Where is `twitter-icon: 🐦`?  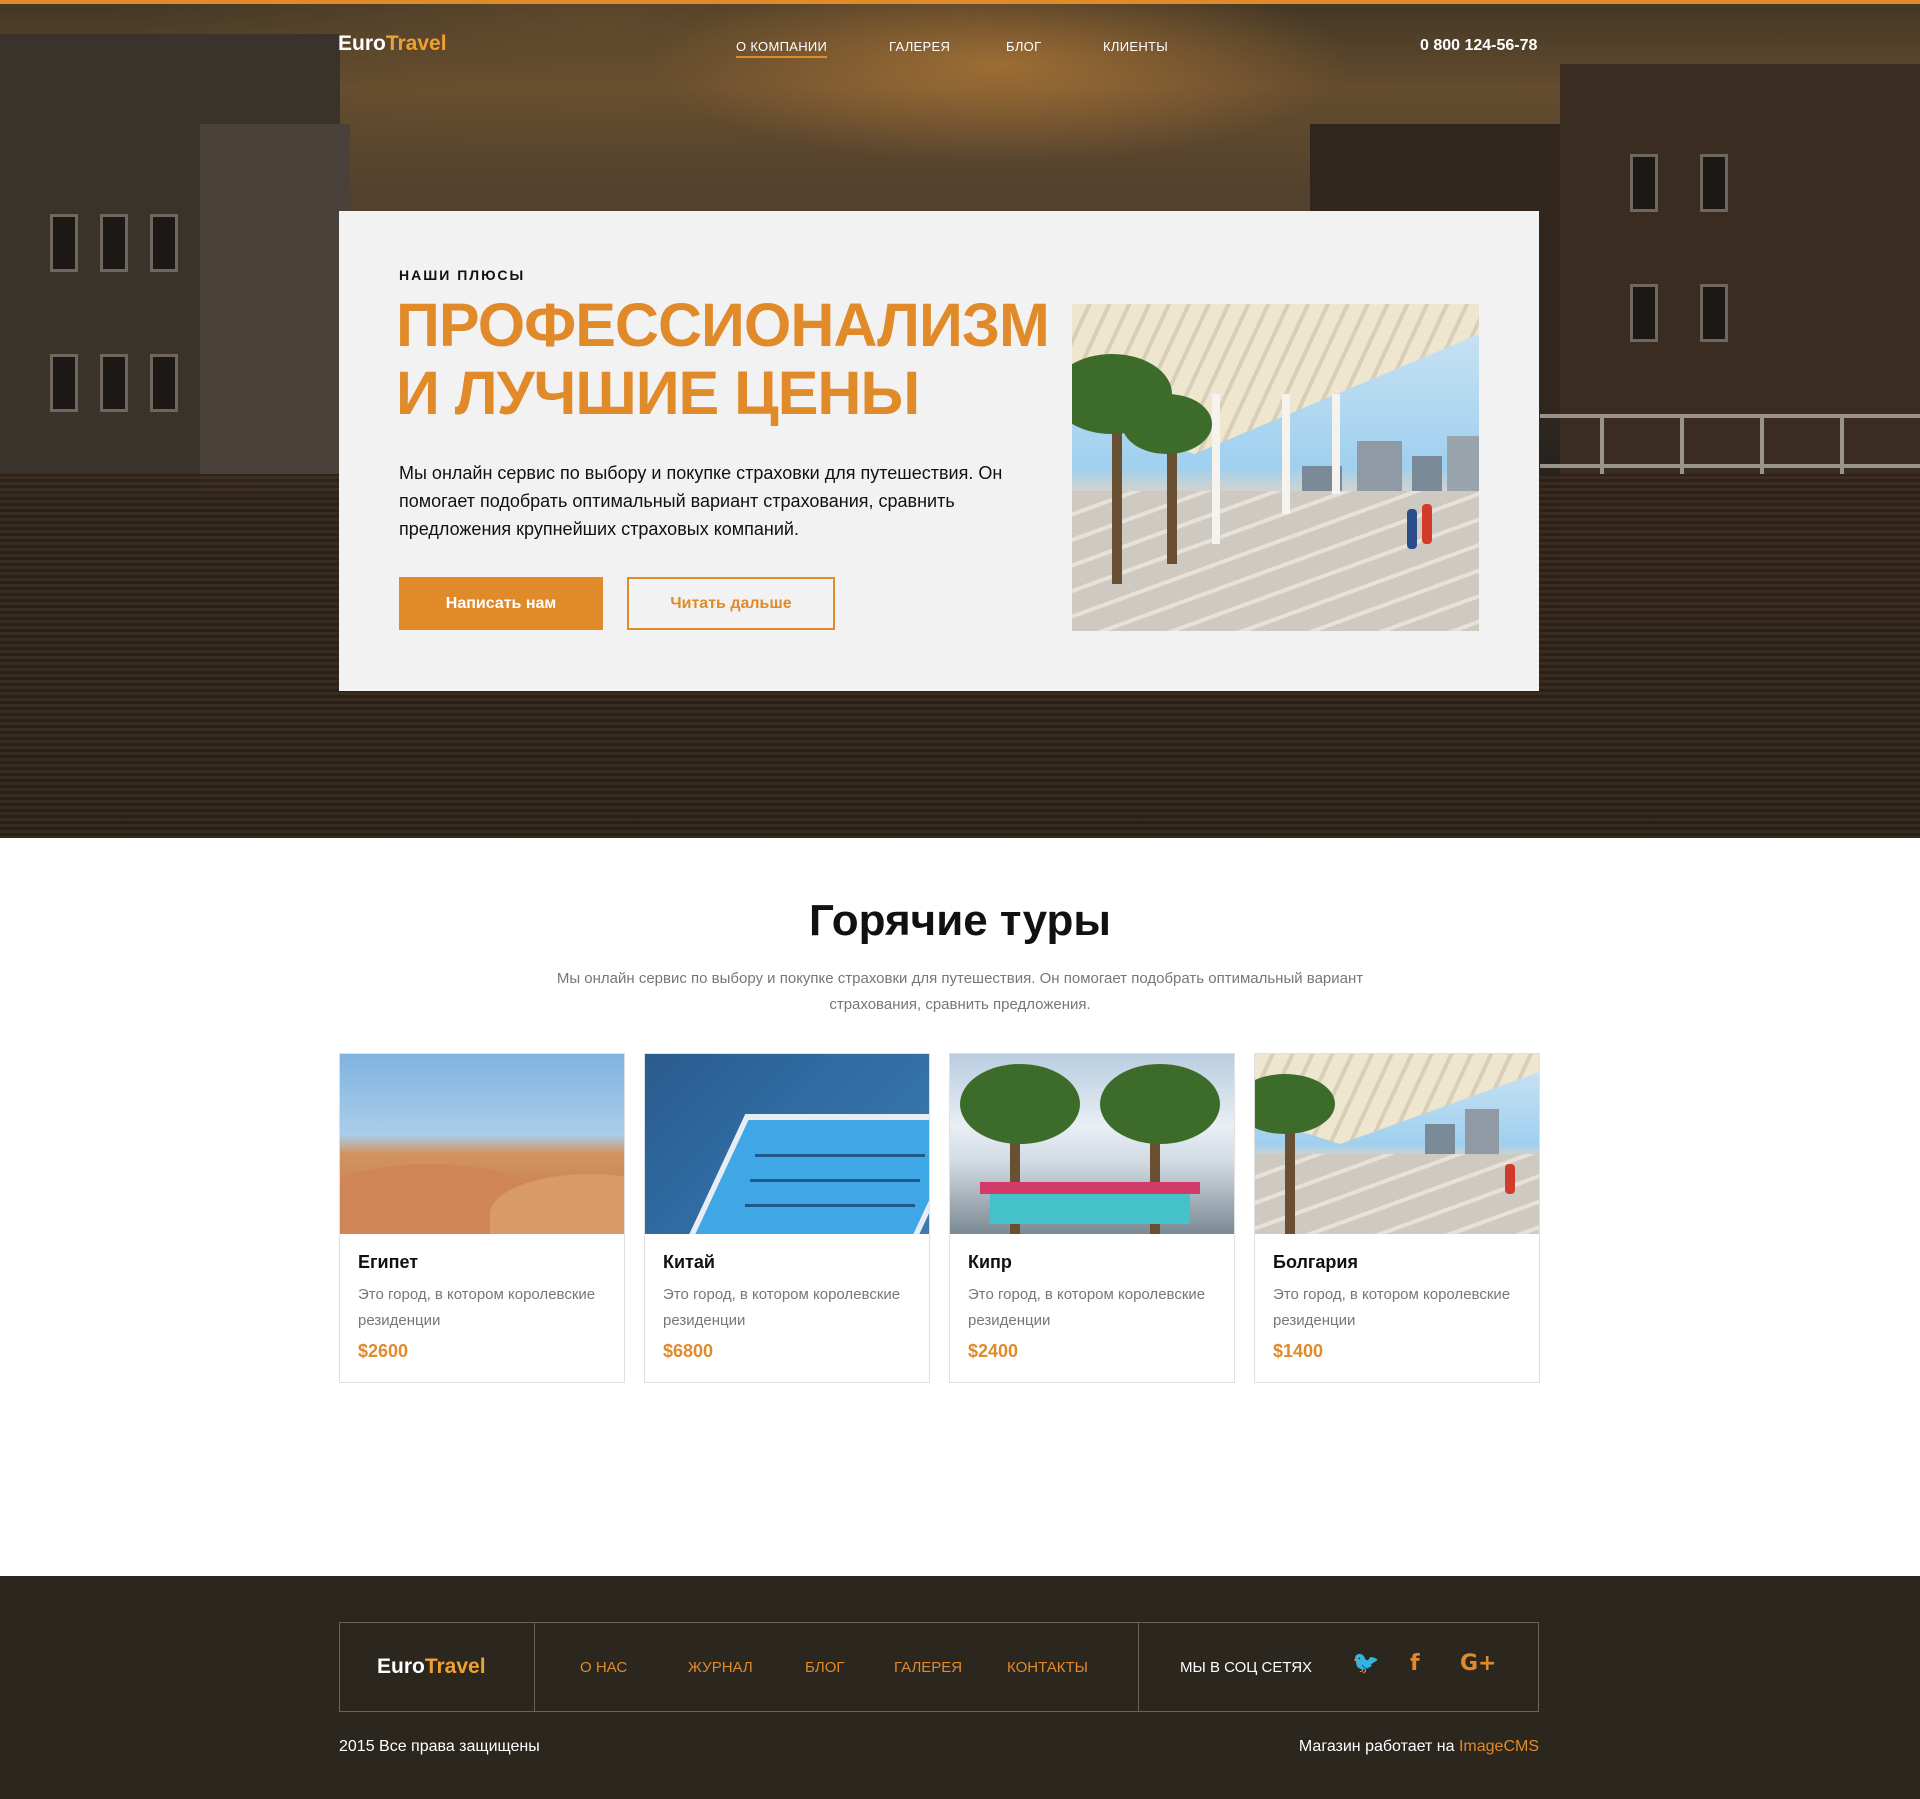 twitter-icon: 🐦 is located at coordinates (1365, 1663).